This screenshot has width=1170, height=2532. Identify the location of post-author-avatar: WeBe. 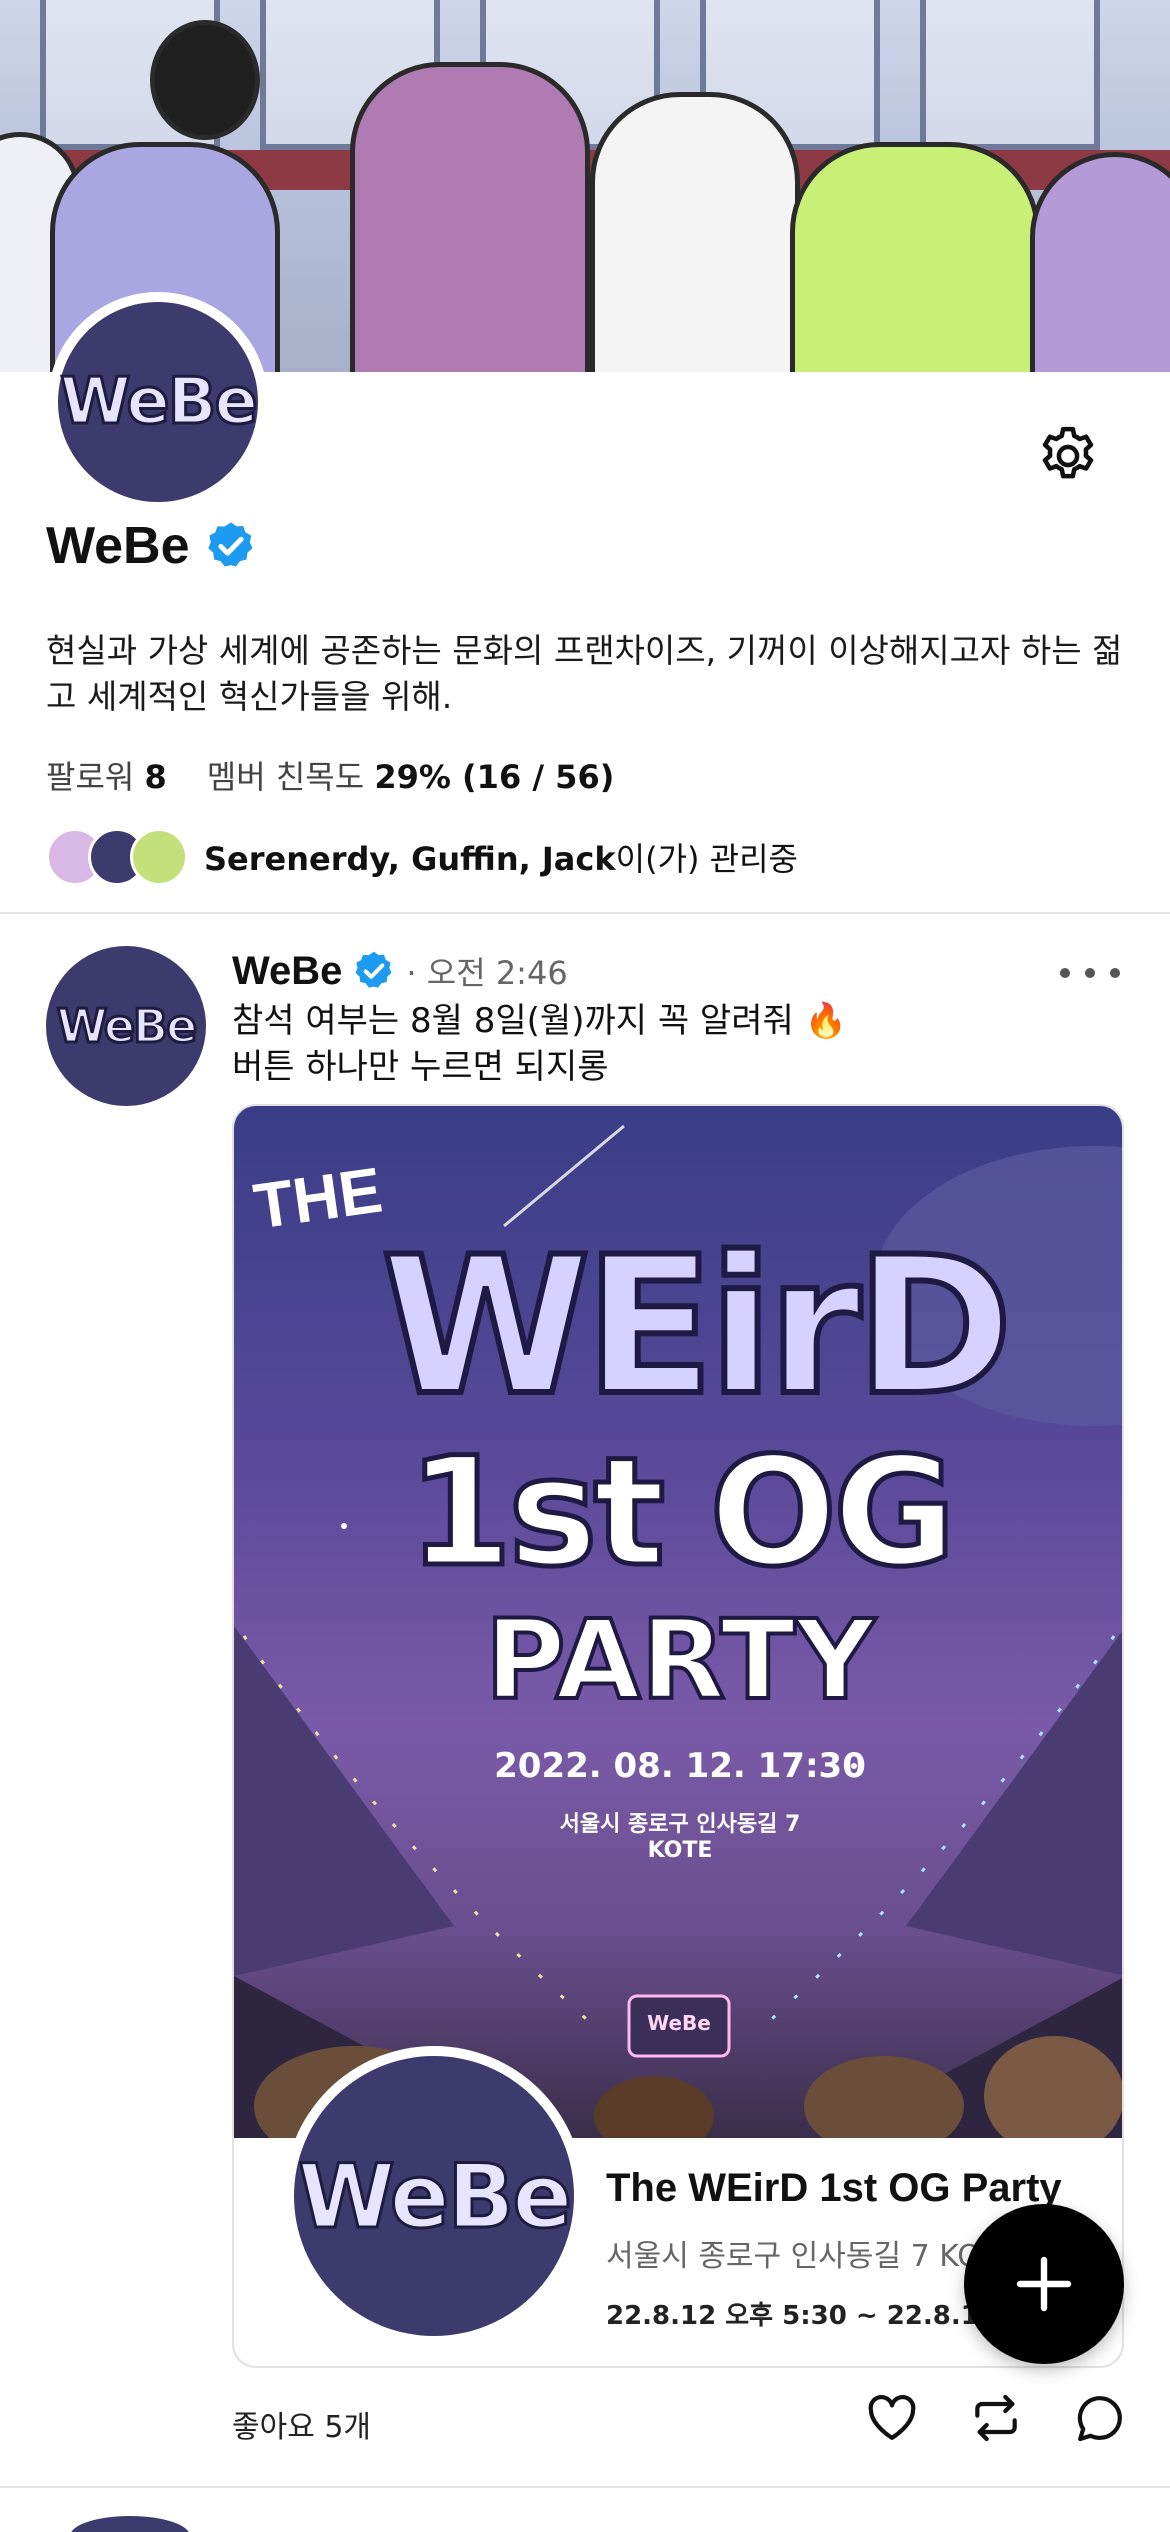
(126, 1026).